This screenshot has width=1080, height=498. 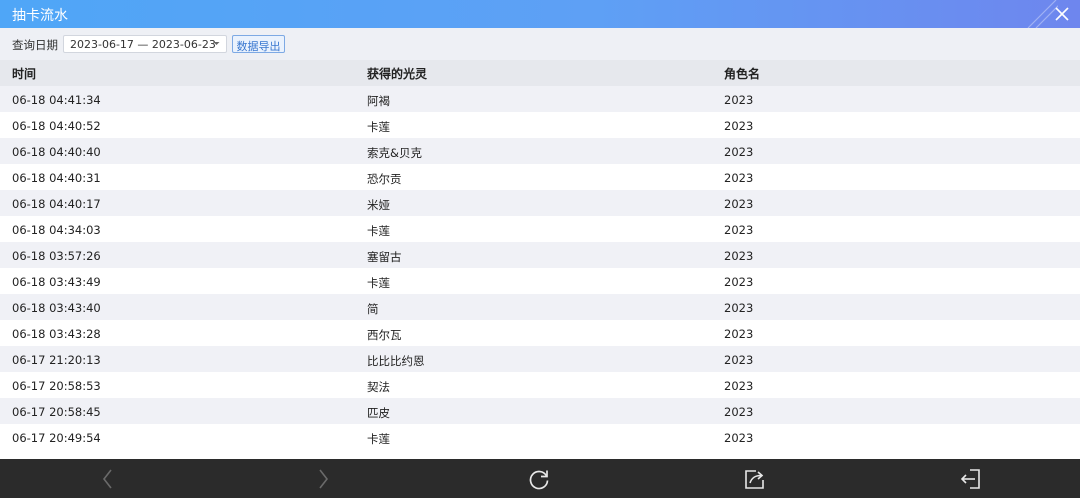 What do you see at coordinates (56, 282) in the screenshot?
I see `cell-time: 06-18 03:43:49` at bounding box center [56, 282].